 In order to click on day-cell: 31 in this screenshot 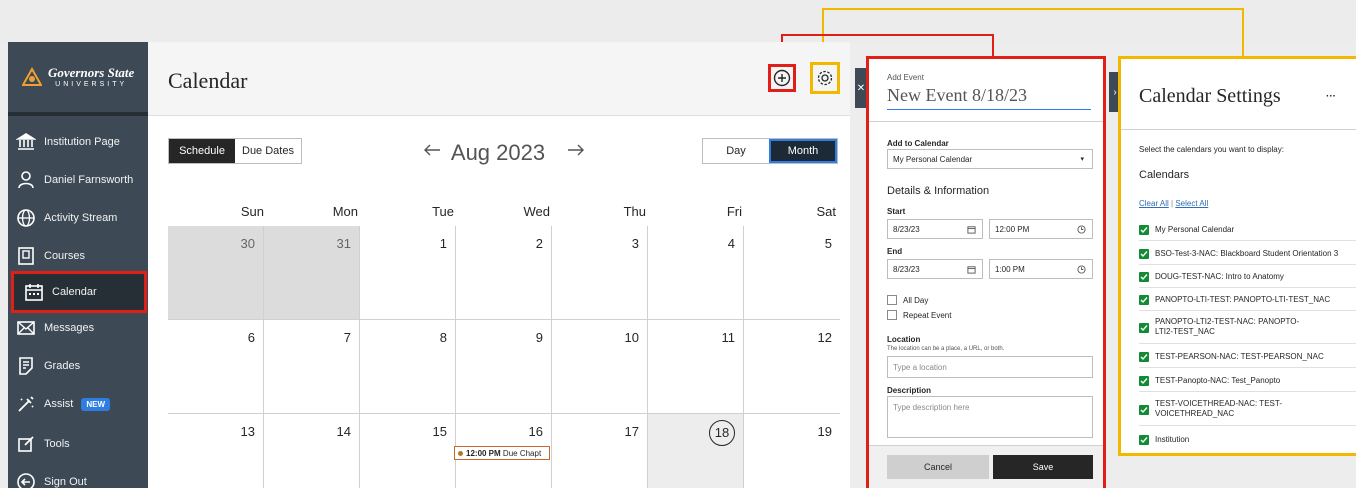, I will do `click(312, 273)`.